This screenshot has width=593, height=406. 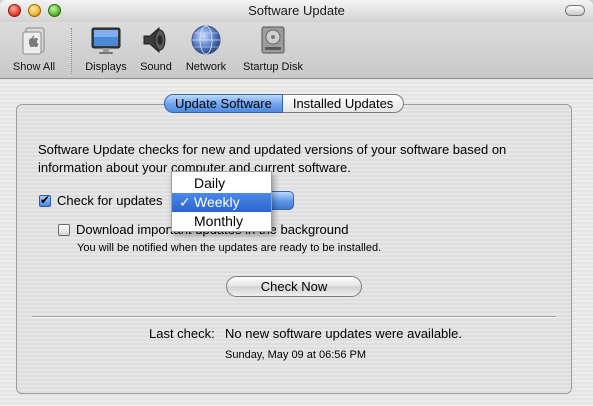 I want to click on toolbar-sound: Sound, so click(x=156, y=48).